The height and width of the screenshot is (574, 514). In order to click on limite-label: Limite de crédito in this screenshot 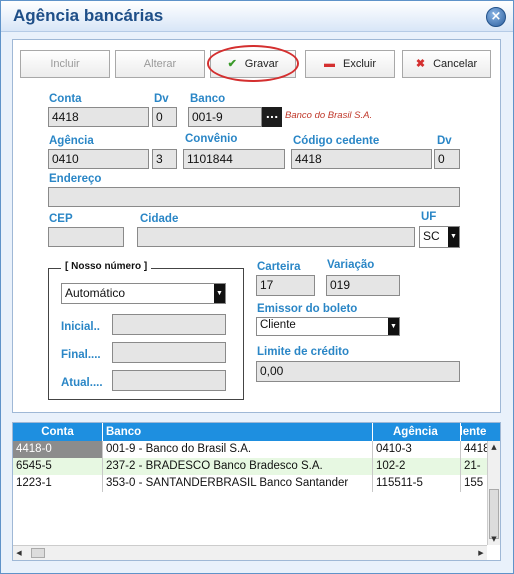, I will do `click(303, 352)`.